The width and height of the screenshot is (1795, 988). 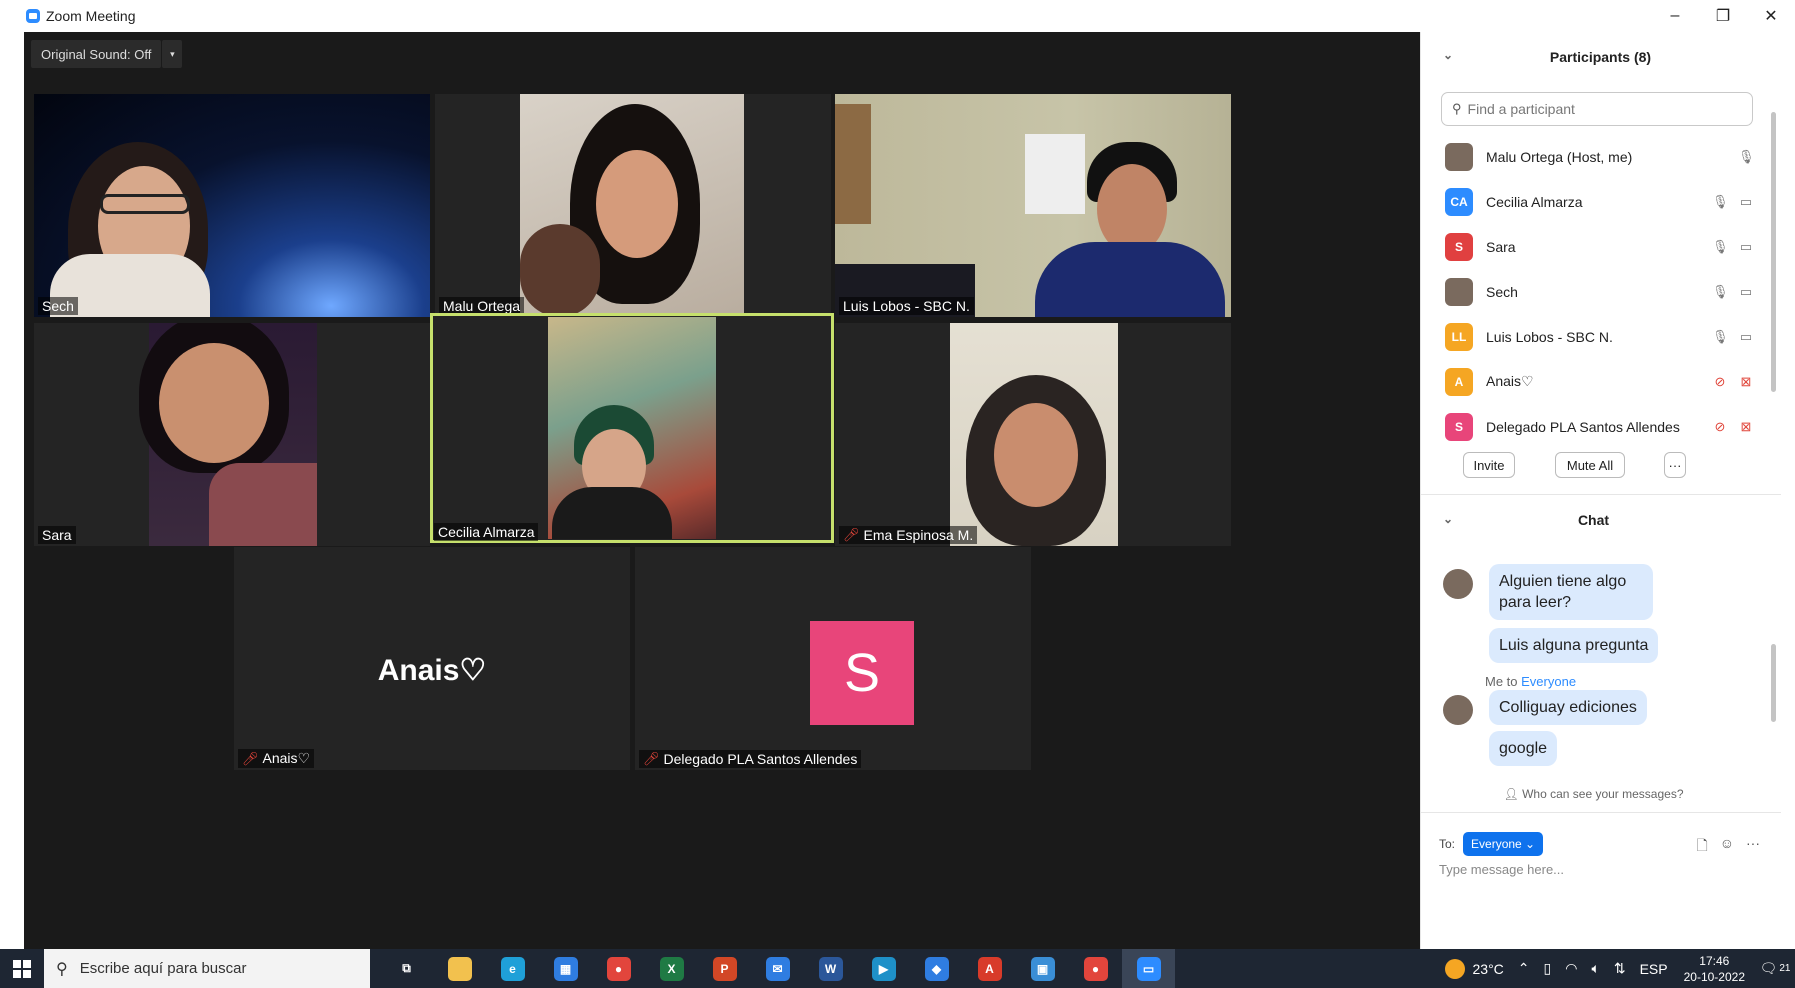 I want to click on video-tile-sech: Sech, so click(x=232, y=205).